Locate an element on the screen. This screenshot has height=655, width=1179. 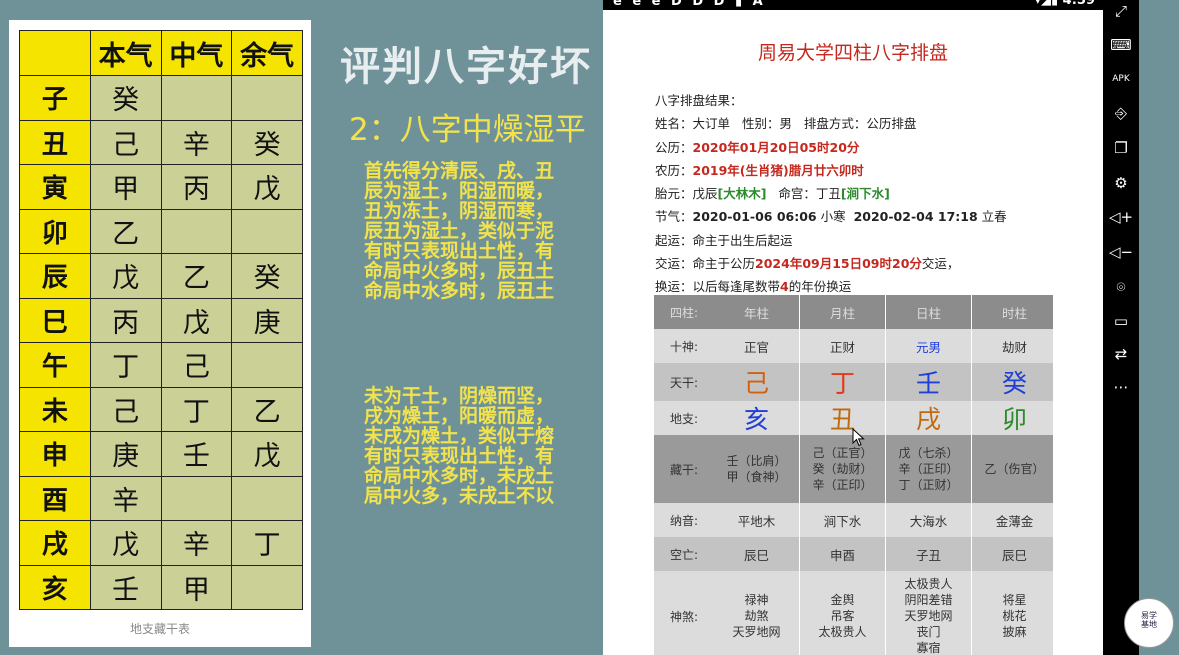
branch-cell: 丑 is located at coordinates (55, 142).